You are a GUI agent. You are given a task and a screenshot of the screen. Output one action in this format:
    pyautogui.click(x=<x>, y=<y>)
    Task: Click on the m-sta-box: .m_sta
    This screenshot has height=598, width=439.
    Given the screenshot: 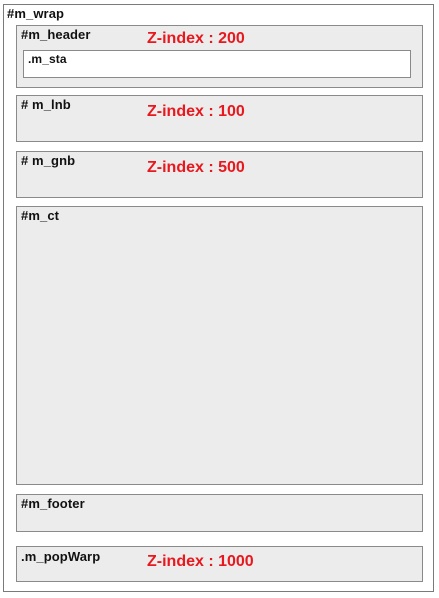 What is the action you would take?
    pyautogui.click(x=217, y=64)
    